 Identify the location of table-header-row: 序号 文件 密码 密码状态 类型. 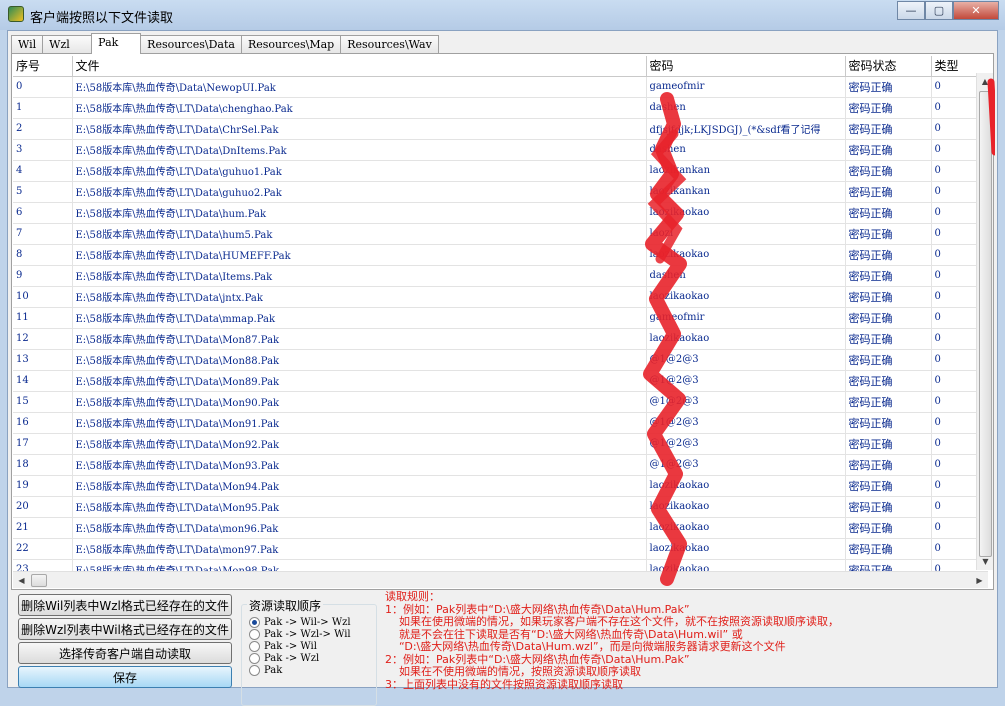
(500, 66).